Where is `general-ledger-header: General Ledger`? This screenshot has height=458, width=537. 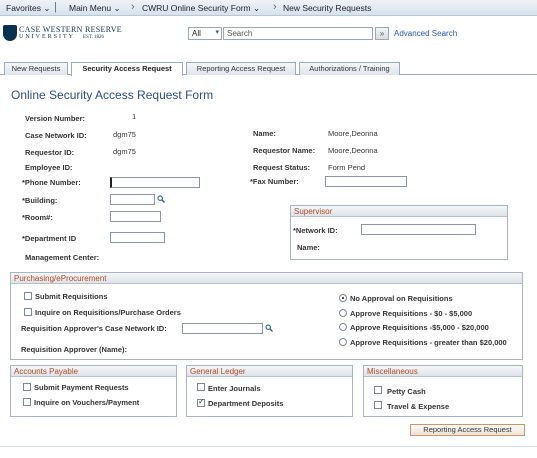
general-ledger-header: General Ledger is located at coordinates (269, 371).